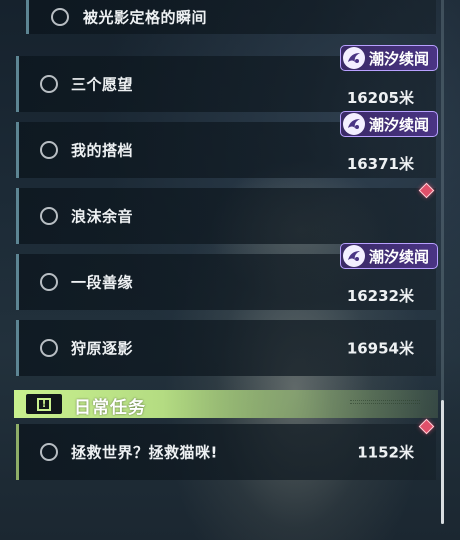  What do you see at coordinates (442, 462) in the screenshot?
I see `scrollbar-thumb` at bounding box center [442, 462].